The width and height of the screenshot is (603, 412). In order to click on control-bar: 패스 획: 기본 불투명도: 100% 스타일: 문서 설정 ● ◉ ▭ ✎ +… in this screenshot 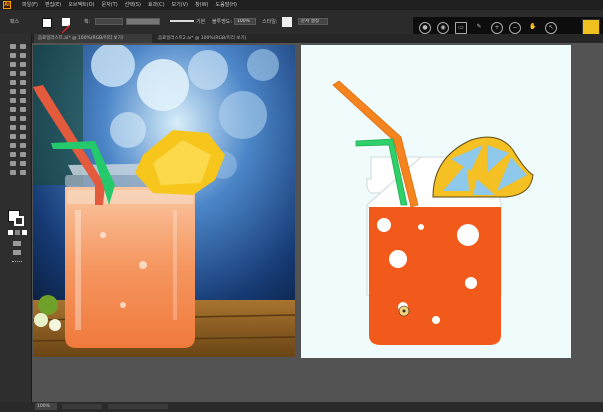, I will do `click(301, 24)`.